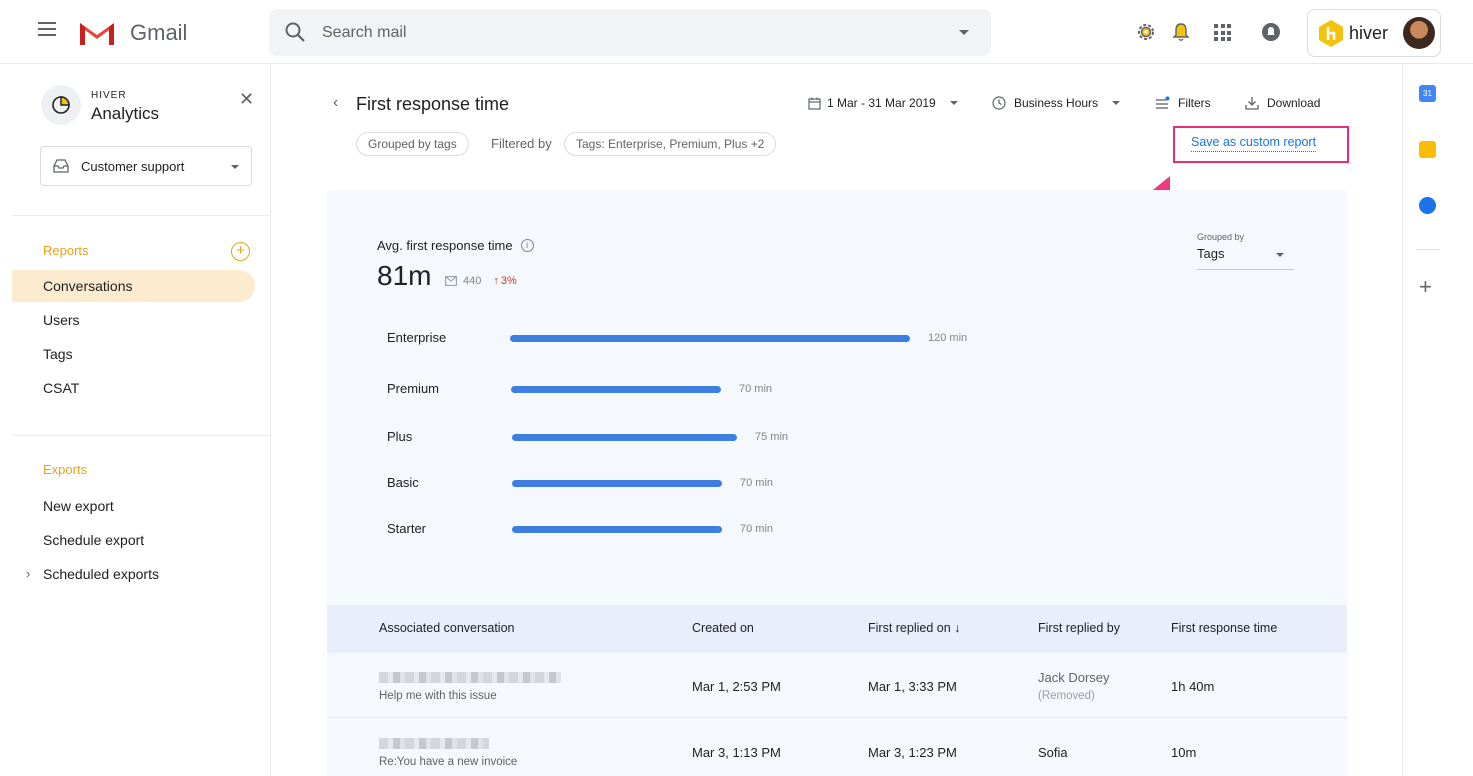  What do you see at coordinates (736, 686) in the screenshot?
I see `created-on-cell: Mar 1, 2:53 PM` at bounding box center [736, 686].